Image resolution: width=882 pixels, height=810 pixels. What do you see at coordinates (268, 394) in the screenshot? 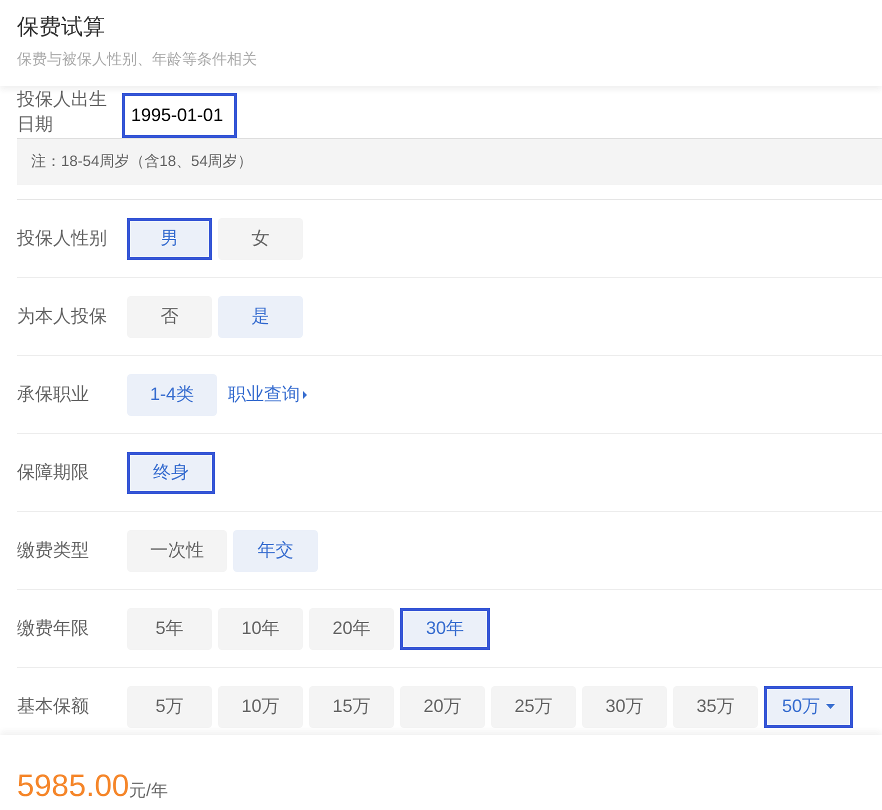
I see `occupation-link: 职业查询` at bounding box center [268, 394].